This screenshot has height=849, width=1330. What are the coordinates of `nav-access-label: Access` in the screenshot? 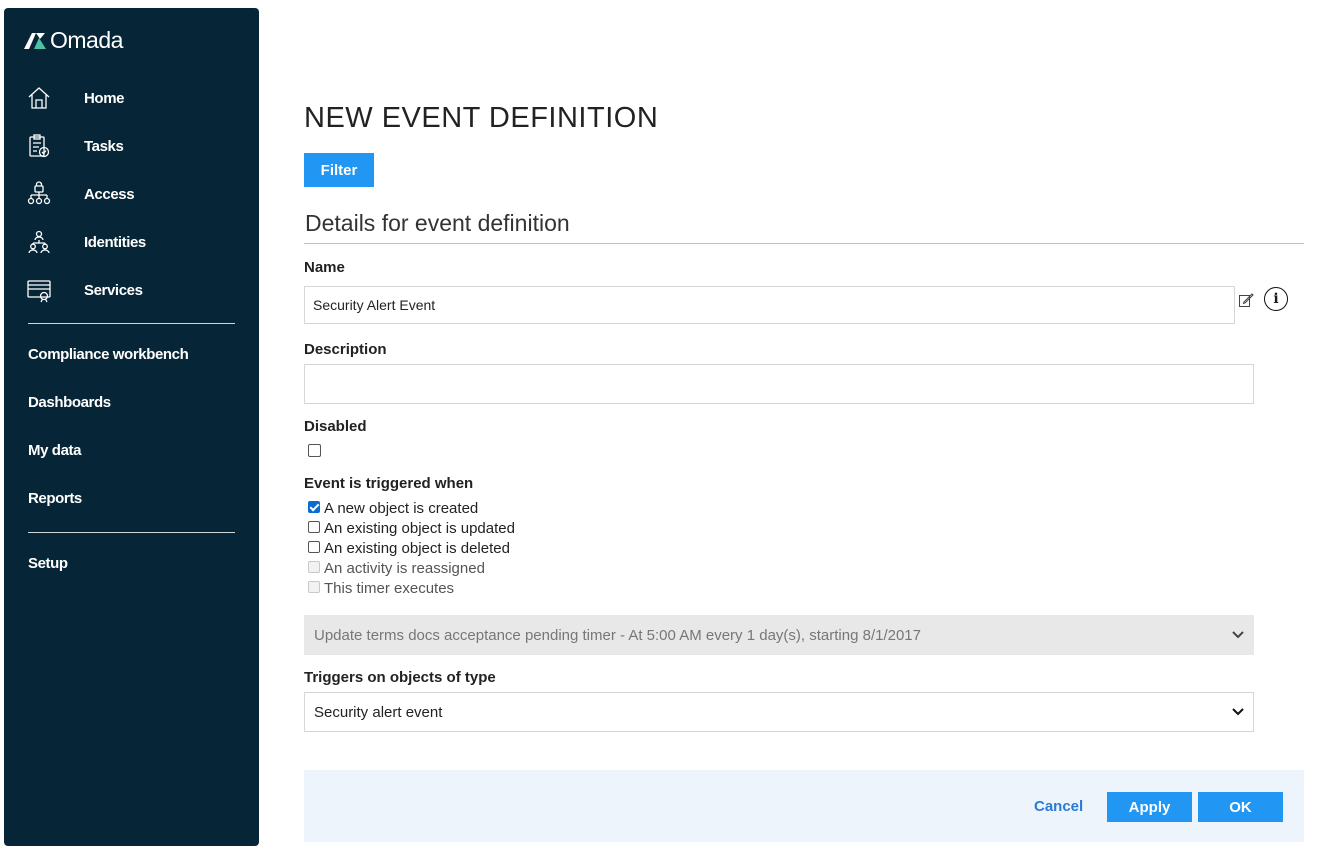 It's located at (109, 194).